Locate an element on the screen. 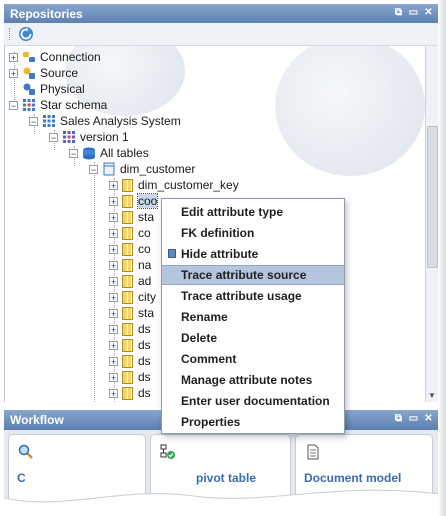 The width and height of the screenshot is (446, 516). tree-node-label: dim_customer is located at coordinates (158, 169).